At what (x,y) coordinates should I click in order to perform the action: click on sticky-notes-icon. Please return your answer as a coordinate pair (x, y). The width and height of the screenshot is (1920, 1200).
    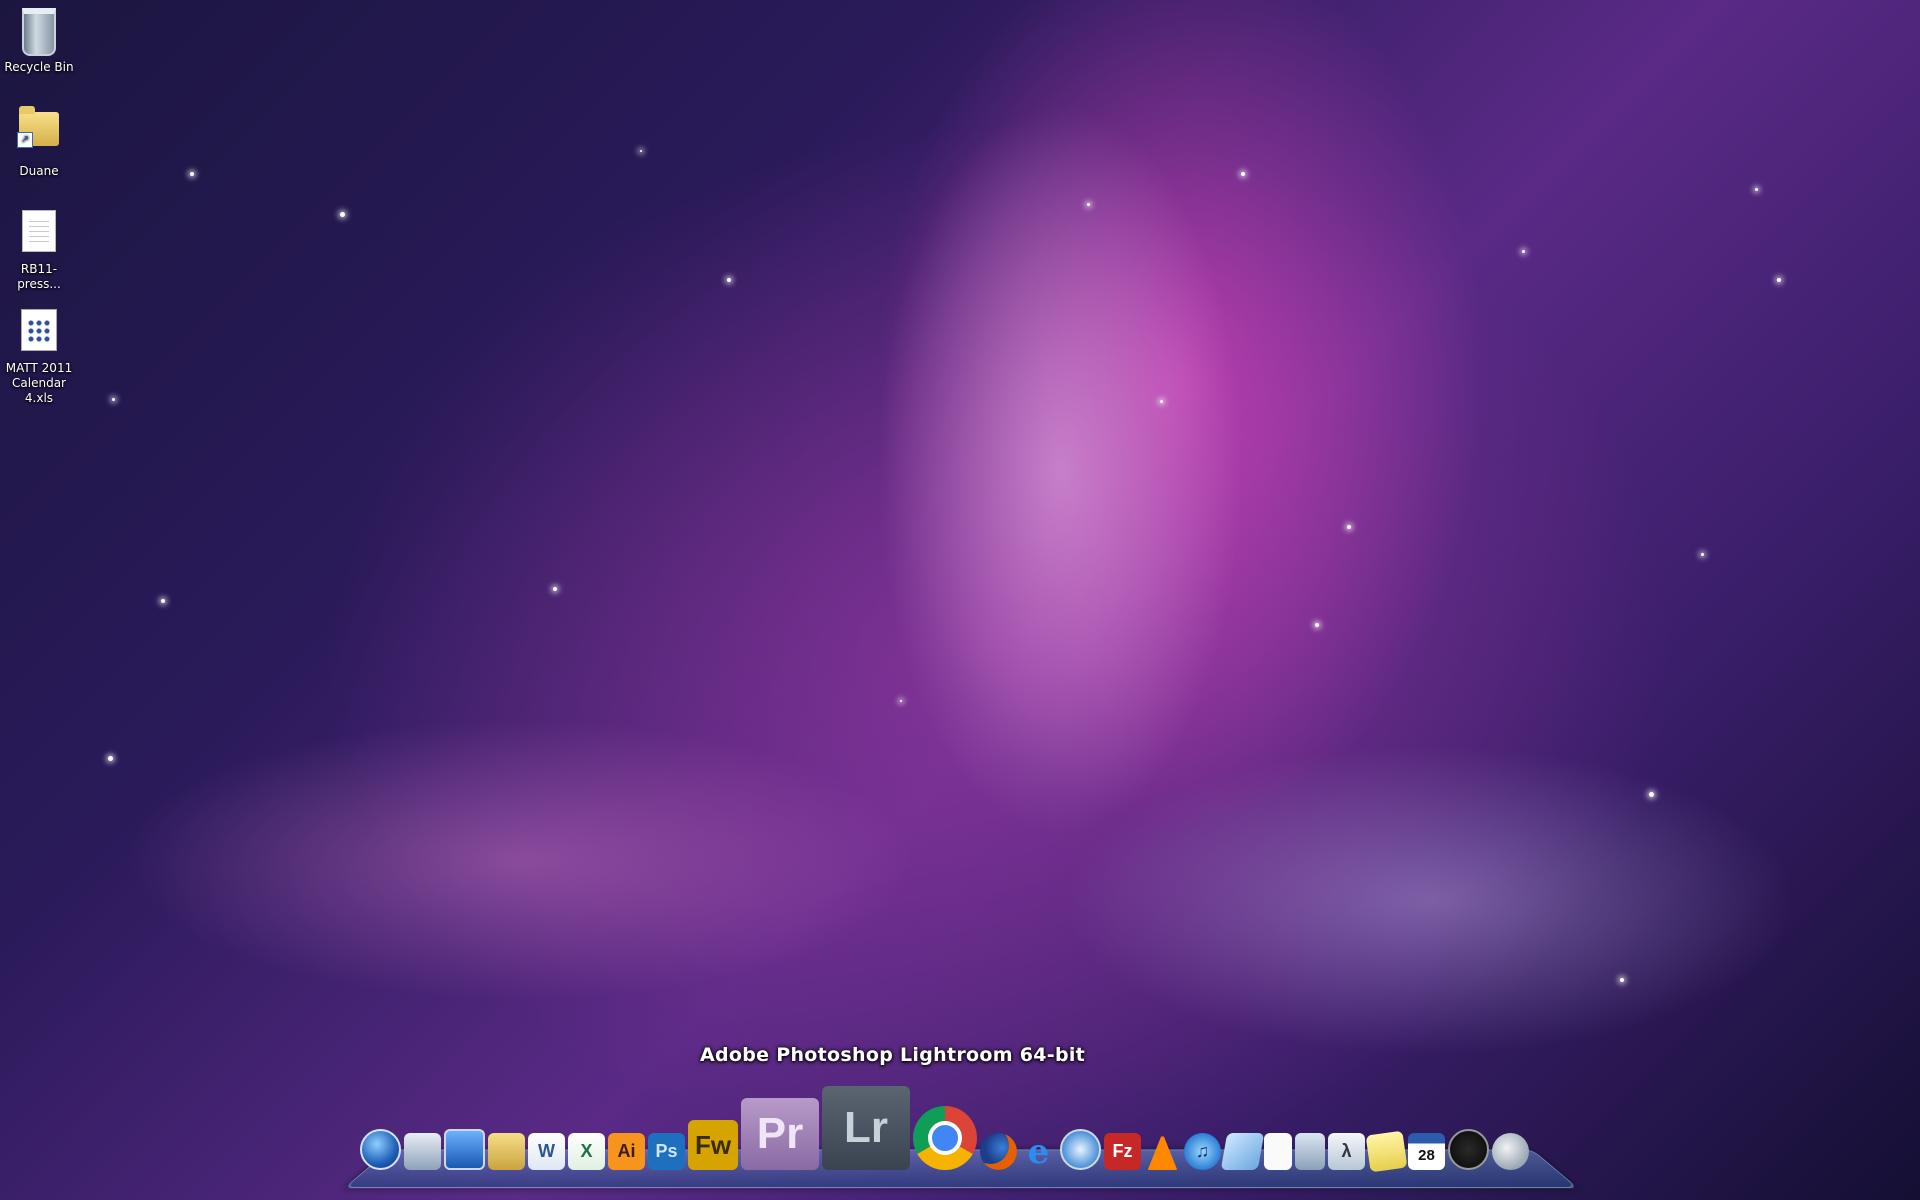
    Looking at the image, I should click on (1386, 1151).